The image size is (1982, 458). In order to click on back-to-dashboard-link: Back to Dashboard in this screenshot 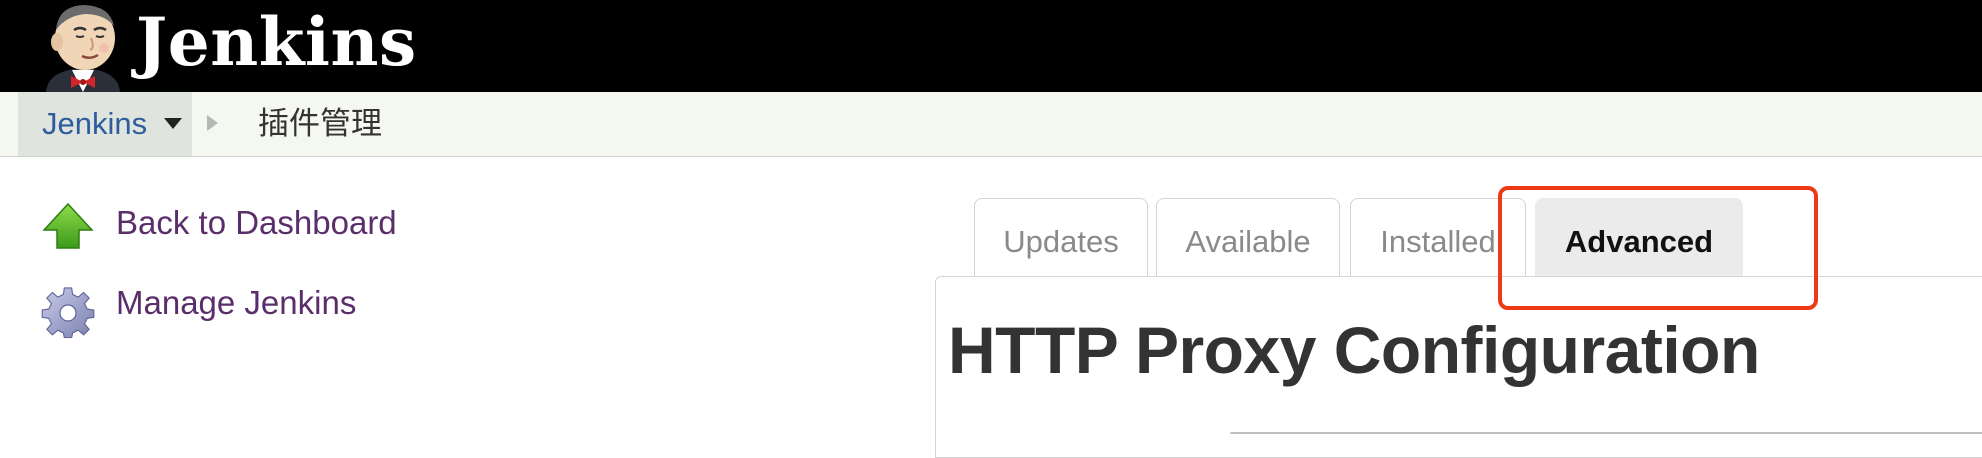, I will do `click(256, 223)`.